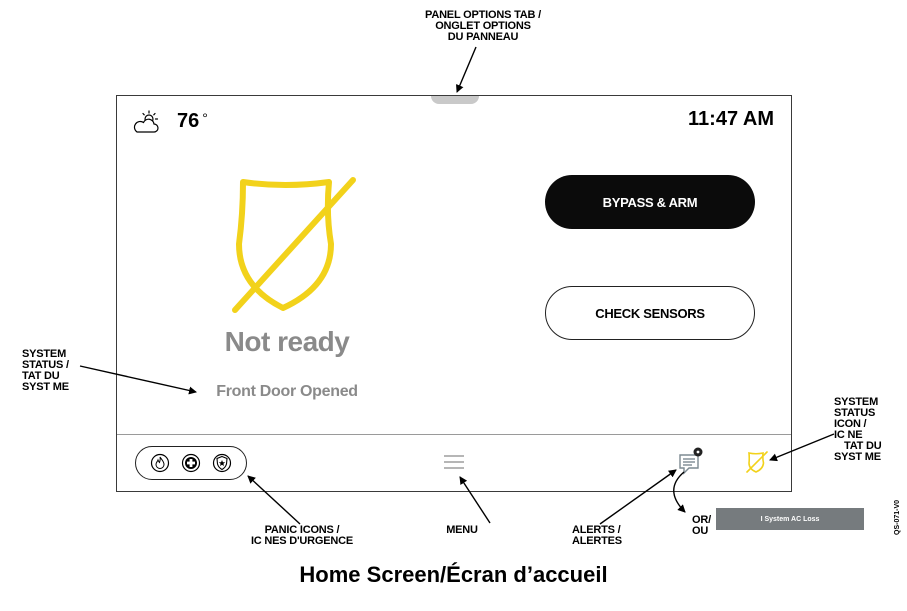 The image size is (907, 611). I want to click on partly-cloudy-icon, so click(146, 121).